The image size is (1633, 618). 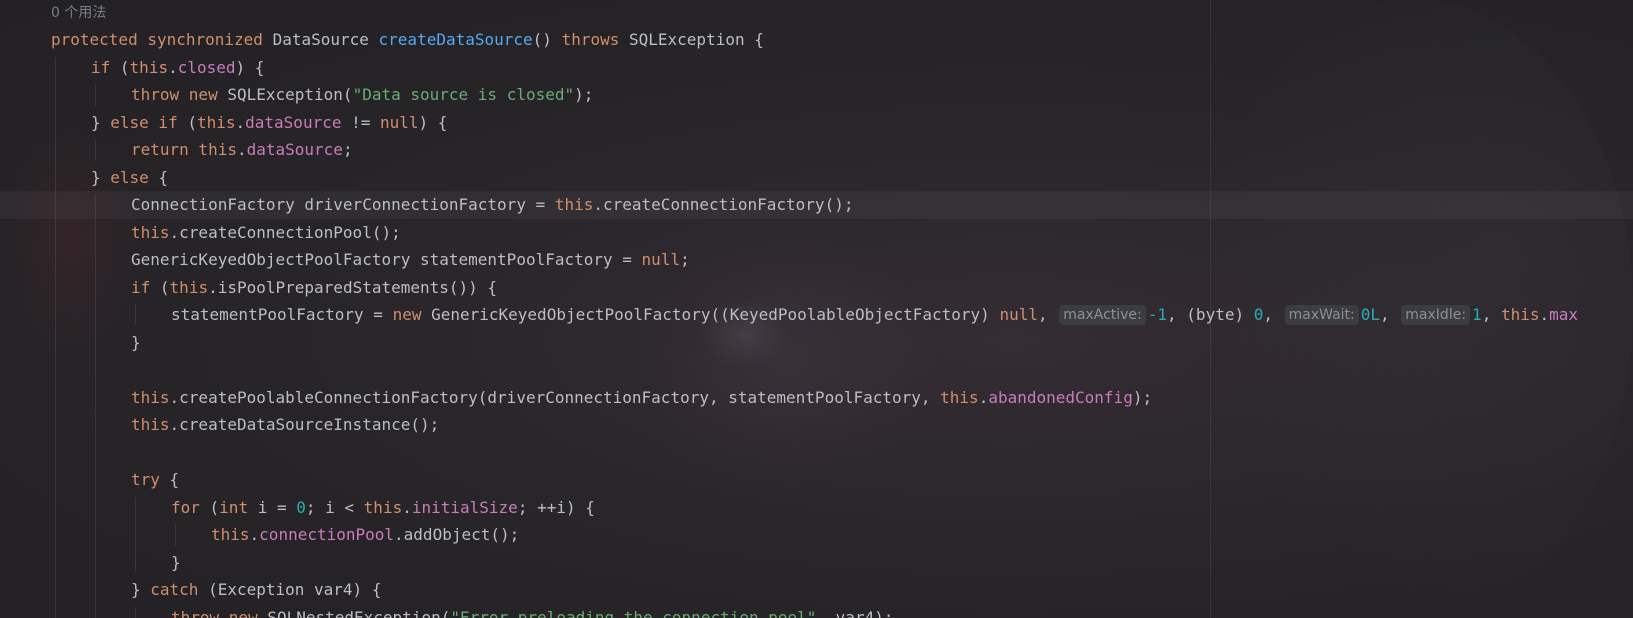 I want to click on code-token: throws, so click(x=595, y=39).